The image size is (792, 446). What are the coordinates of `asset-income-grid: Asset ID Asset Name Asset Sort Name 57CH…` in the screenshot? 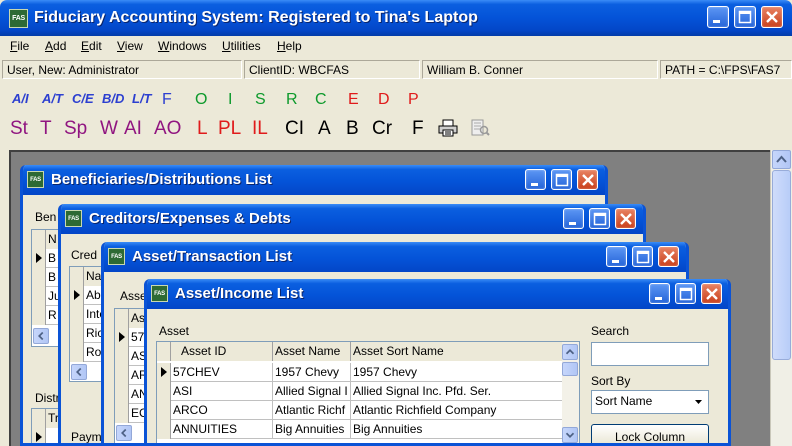 It's located at (368, 392).